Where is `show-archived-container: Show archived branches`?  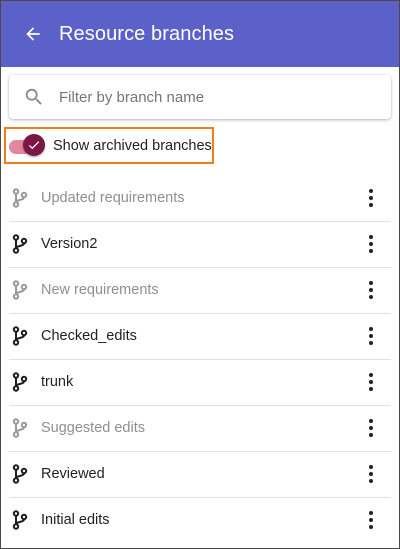
show-archived-container: Show archived branches is located at coordinates (109, 145).